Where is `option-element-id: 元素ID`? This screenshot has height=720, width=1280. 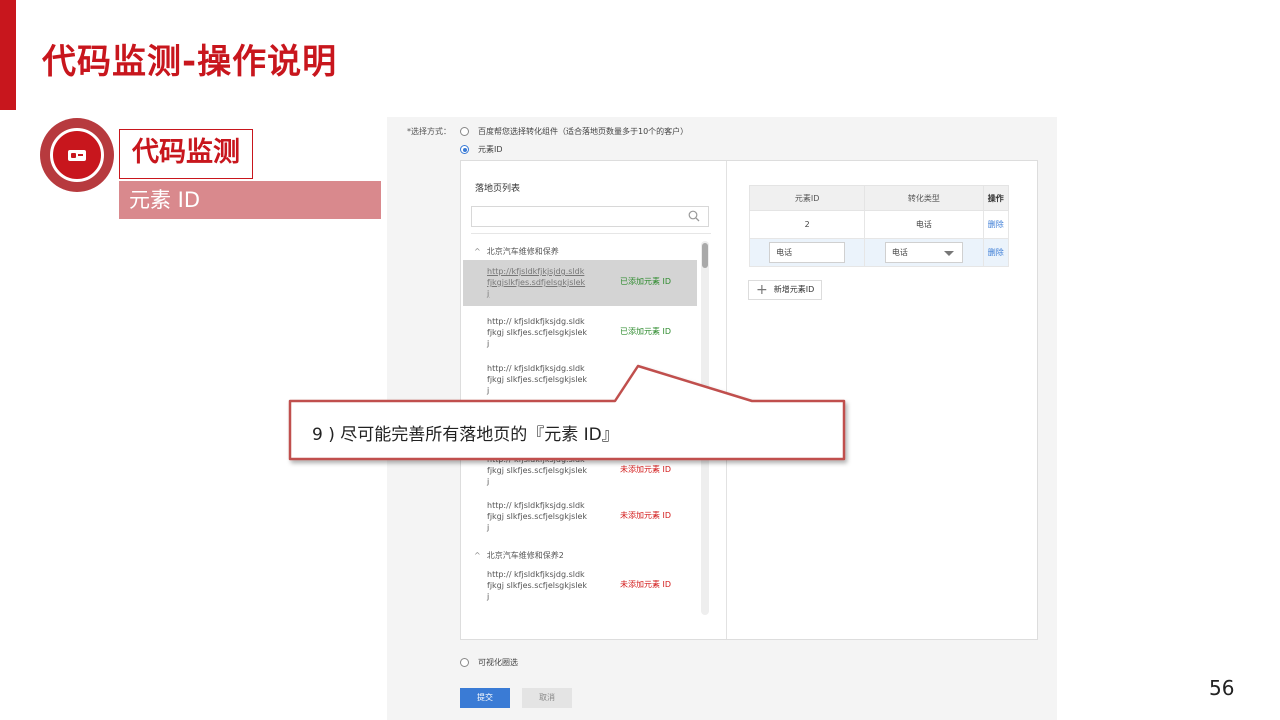 option-element-id: 元素ID is located at coordinates (481, 149).